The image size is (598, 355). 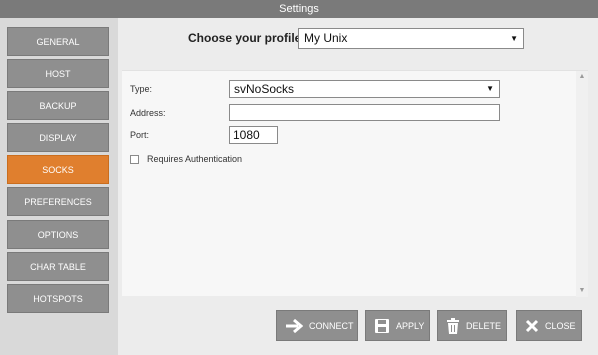 I want to click on profile-select: My Unix ▼, so click(x=411, y=38).